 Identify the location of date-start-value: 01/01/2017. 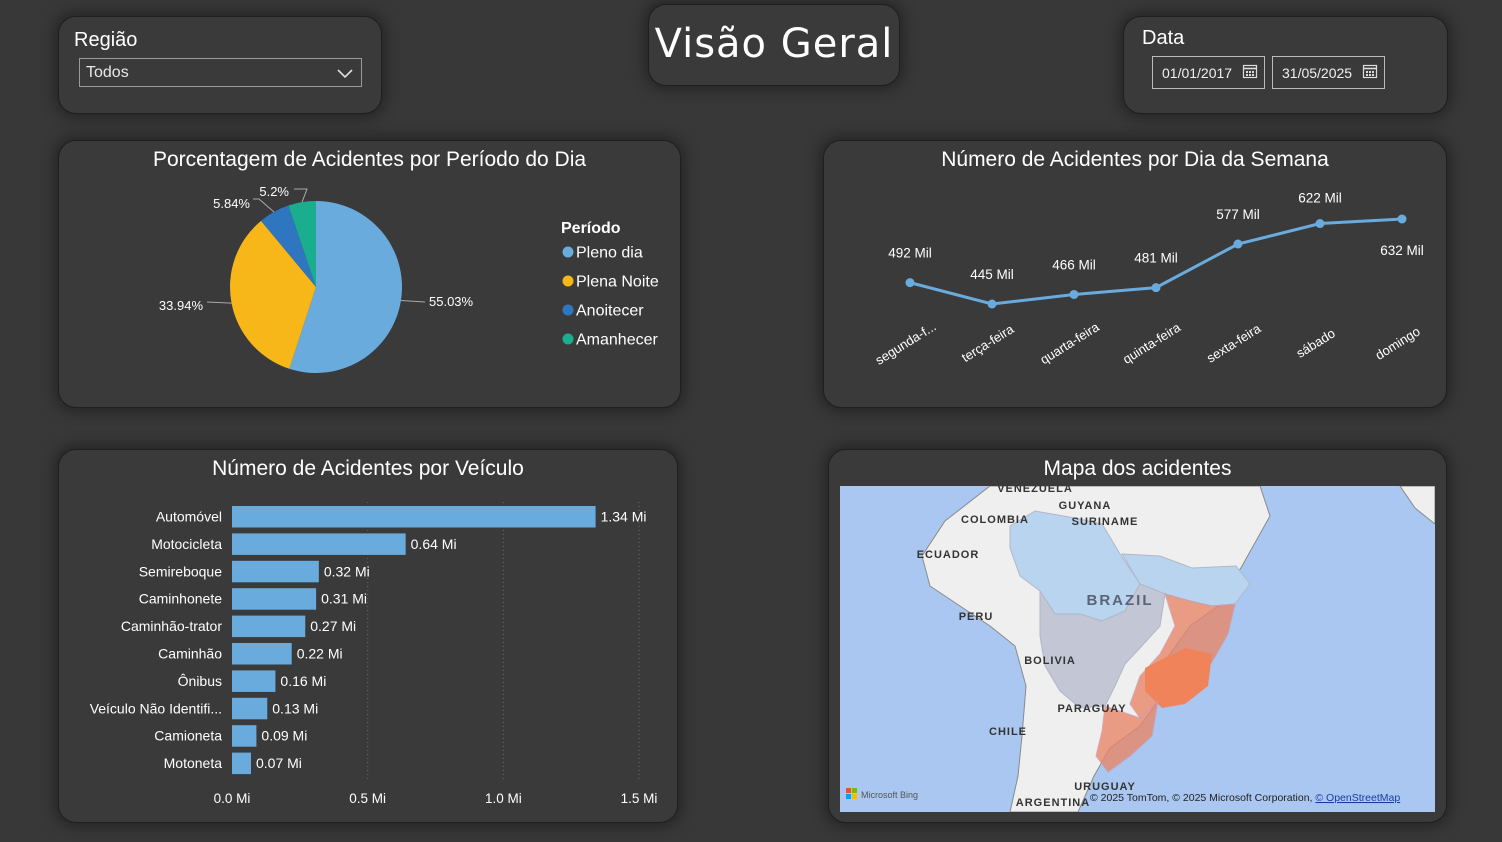
(1197, 73).